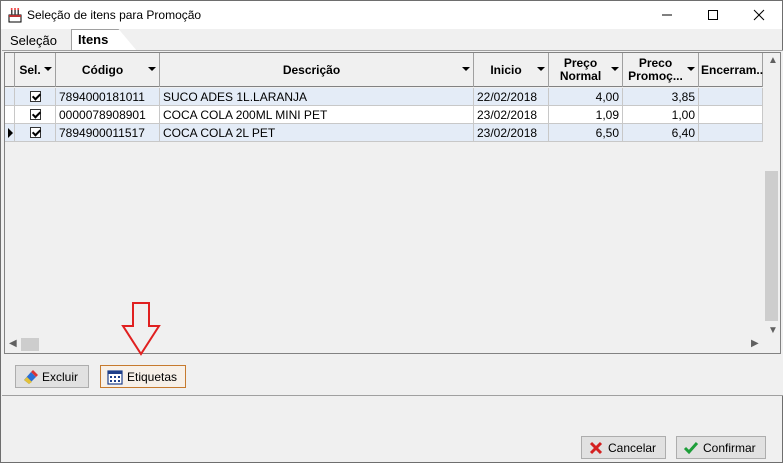 The height and width of the screenshot is (463, 783). I want to click on cake-icon, so click(15, 15).